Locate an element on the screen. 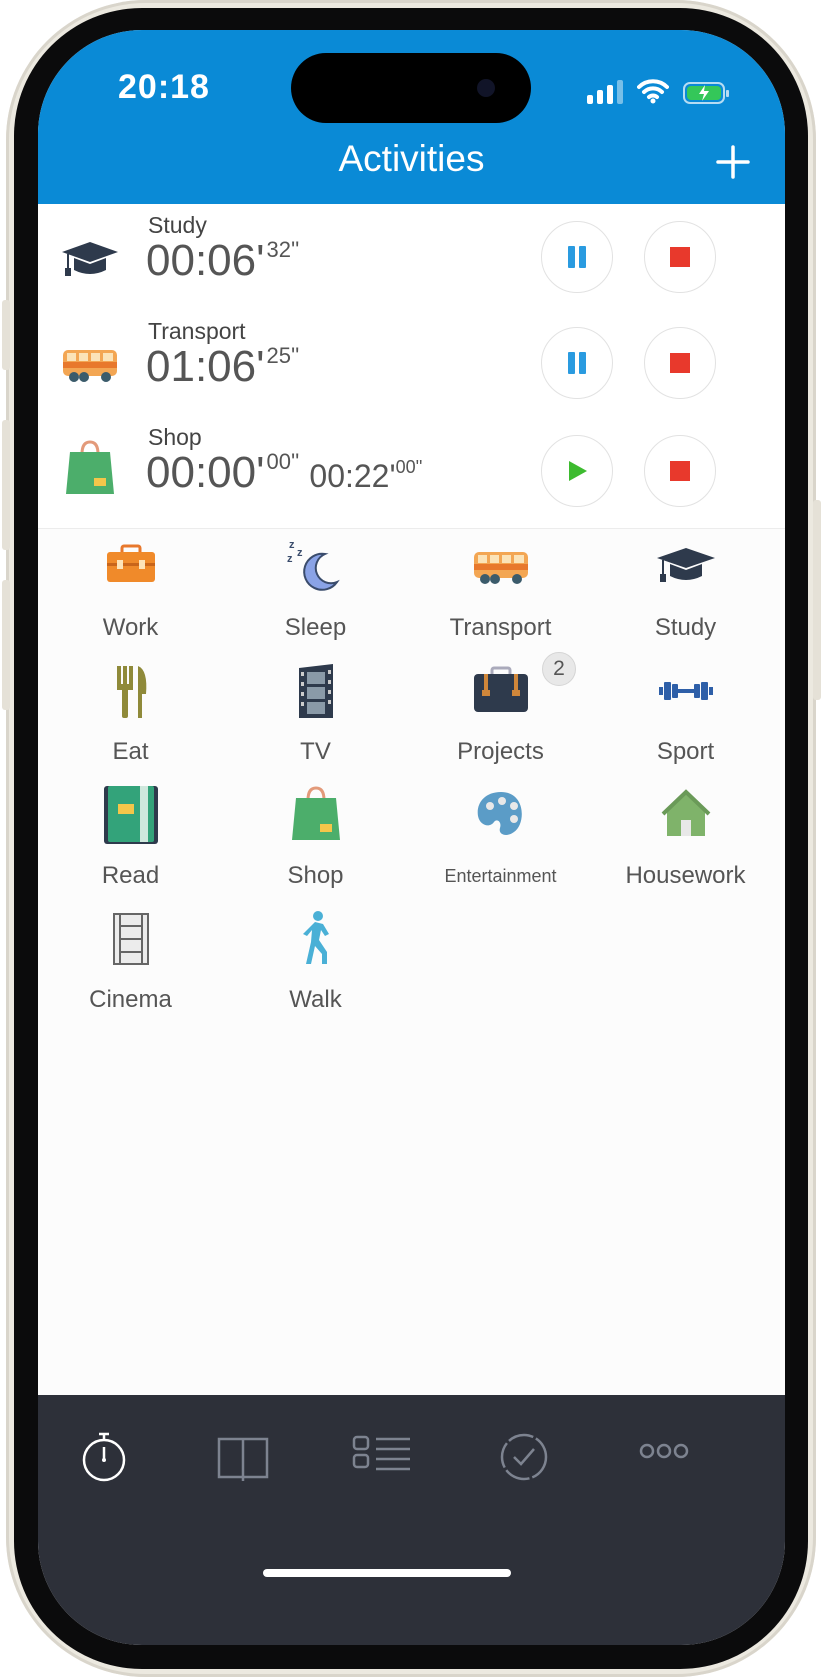 This screenshot has height=1677, width=823. briefcase-icon is located at coordinates (501, 689).